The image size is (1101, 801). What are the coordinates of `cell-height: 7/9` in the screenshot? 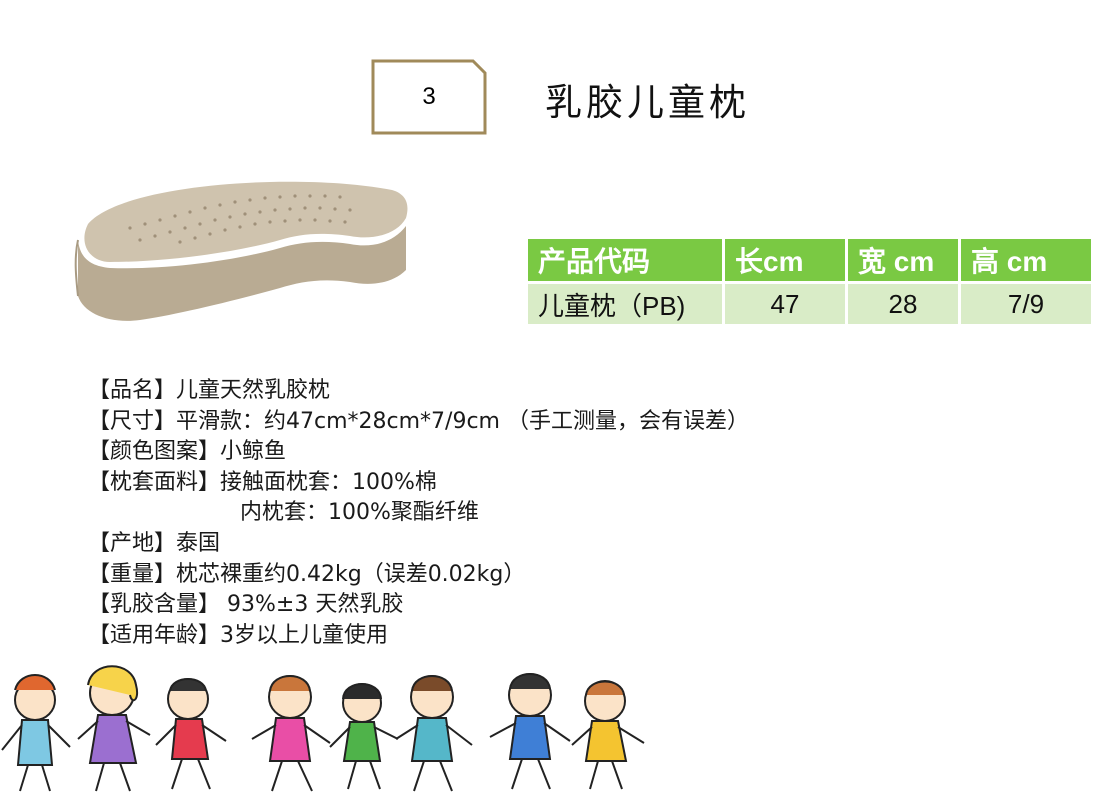 It's located at (1026, 304).